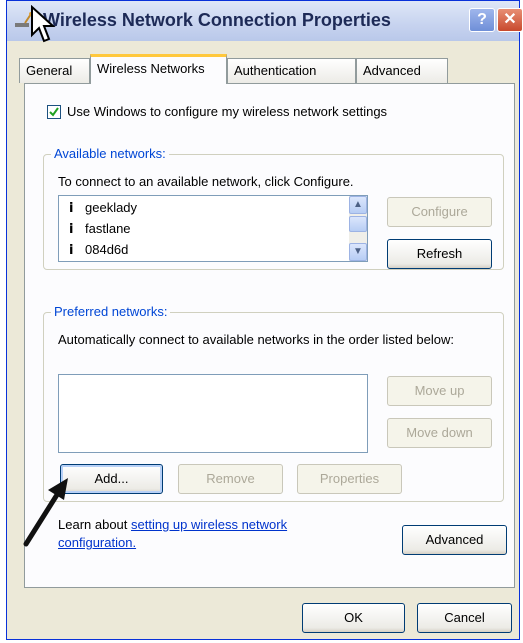 This screenshot has height=643, width=523. I want to click on properties-button: Properties, so click(349, 479).